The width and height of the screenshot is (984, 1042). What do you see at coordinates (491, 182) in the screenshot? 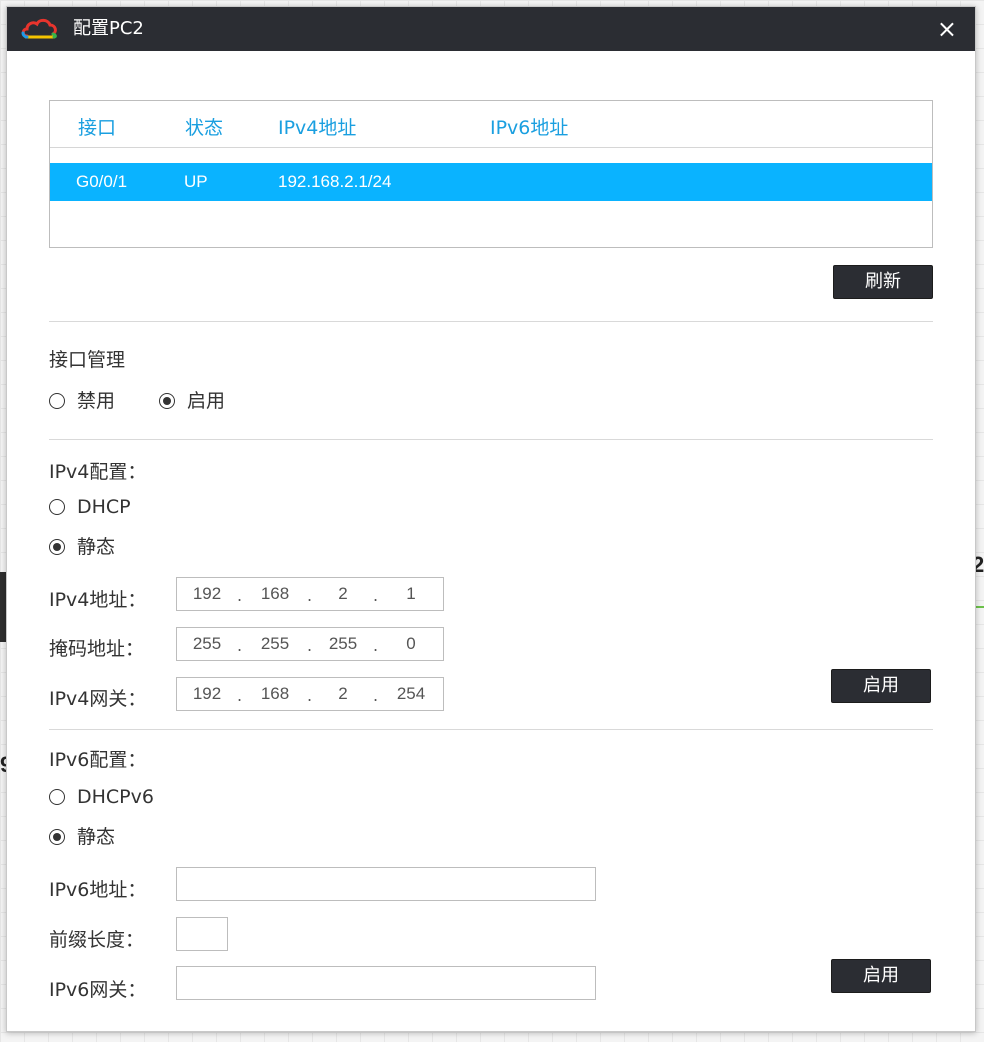
I see `table-row: G0/0/1 UP 192.168.2.1/24` at bounding box center [491, 182].